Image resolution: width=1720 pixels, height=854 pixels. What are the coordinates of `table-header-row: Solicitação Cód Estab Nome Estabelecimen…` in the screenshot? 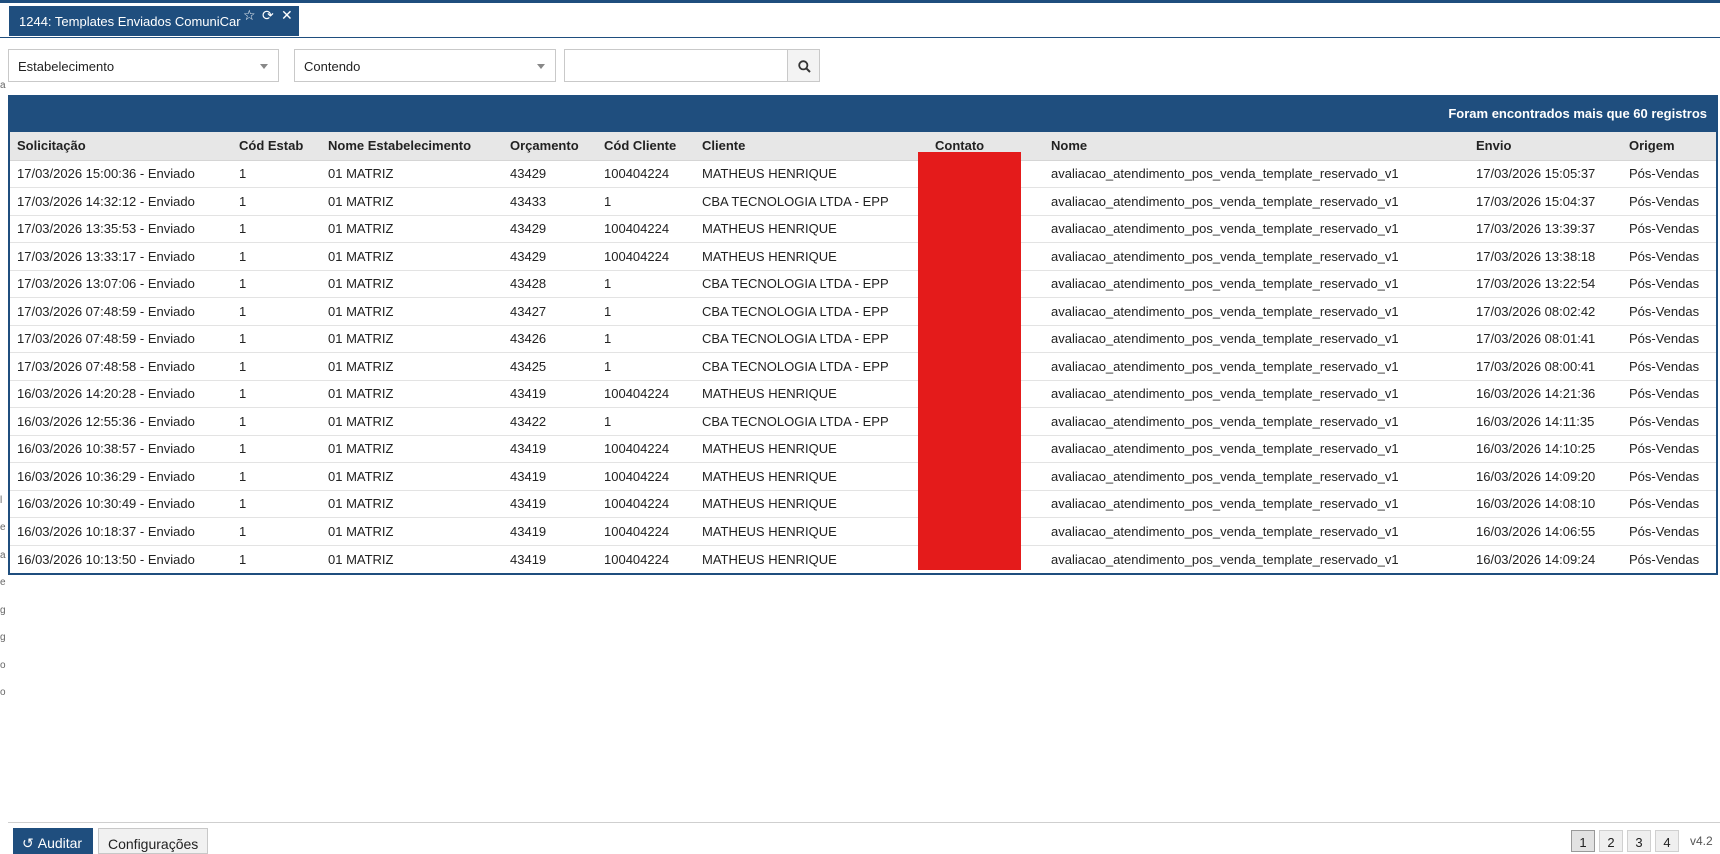 It's located at (863, 146).